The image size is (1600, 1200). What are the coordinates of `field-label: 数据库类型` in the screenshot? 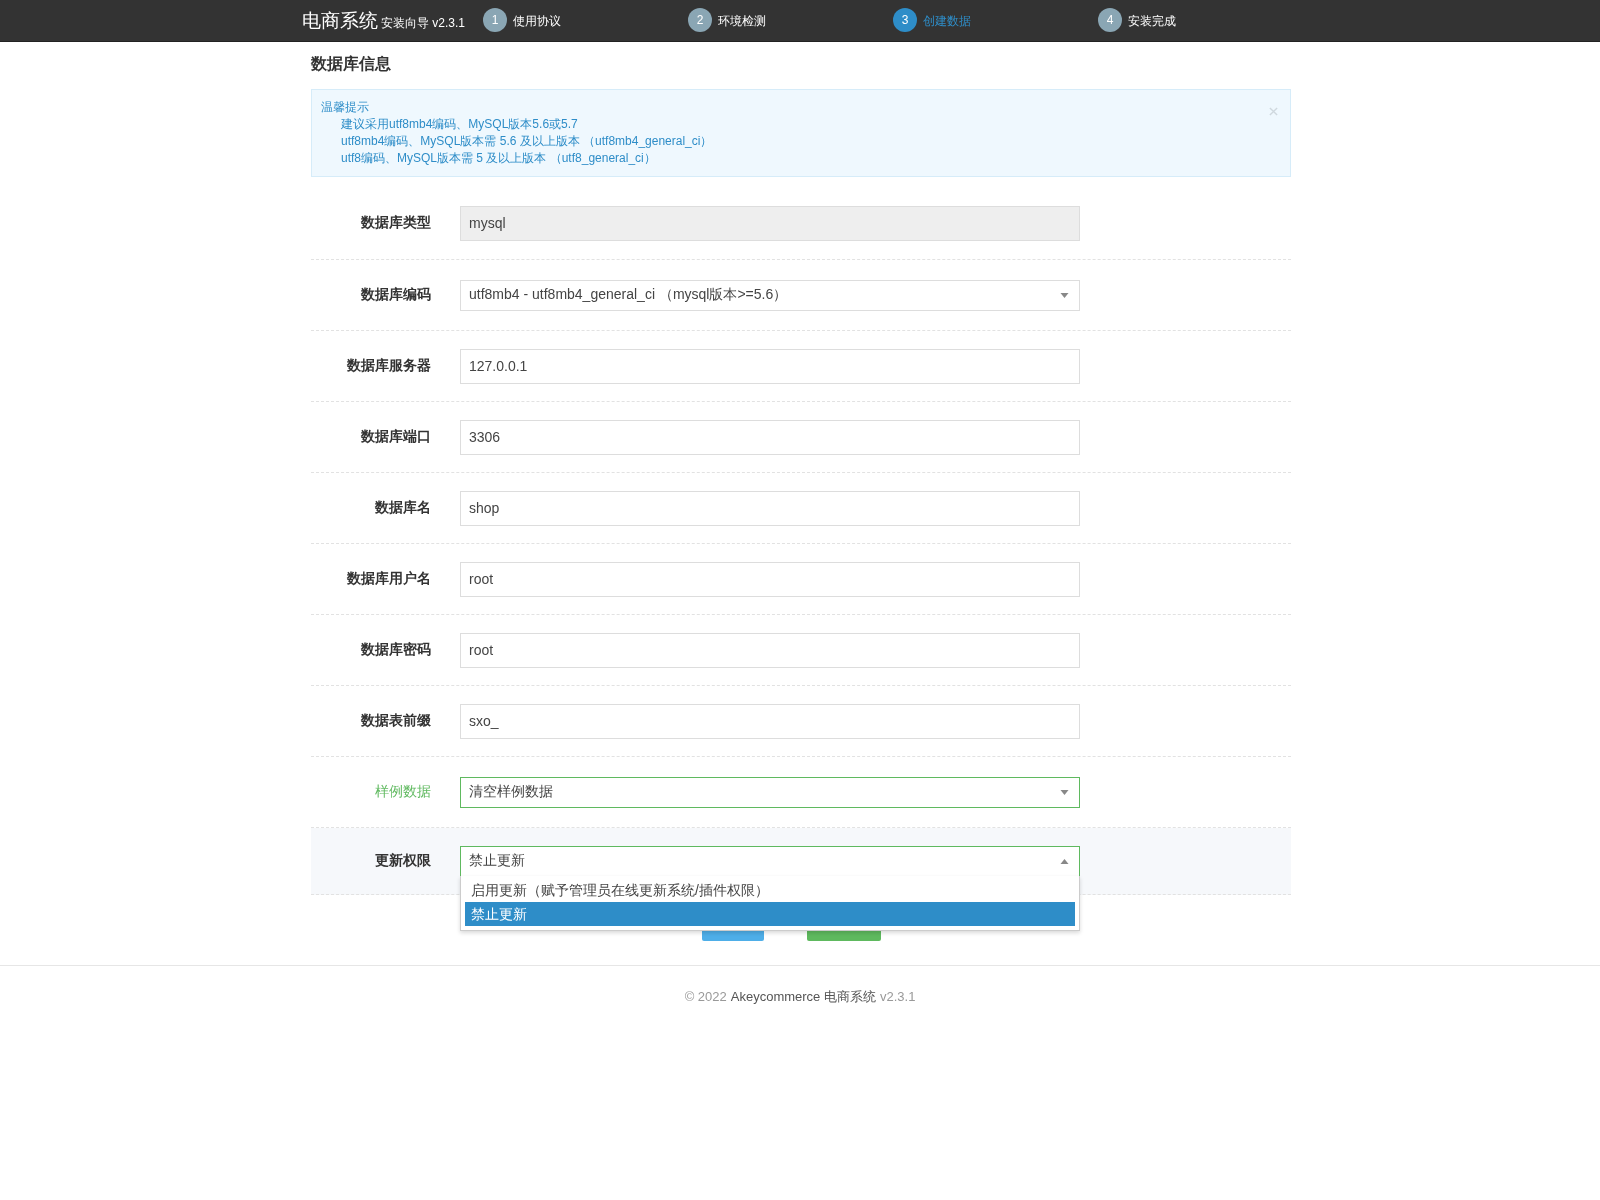 It's located at (395, 223).